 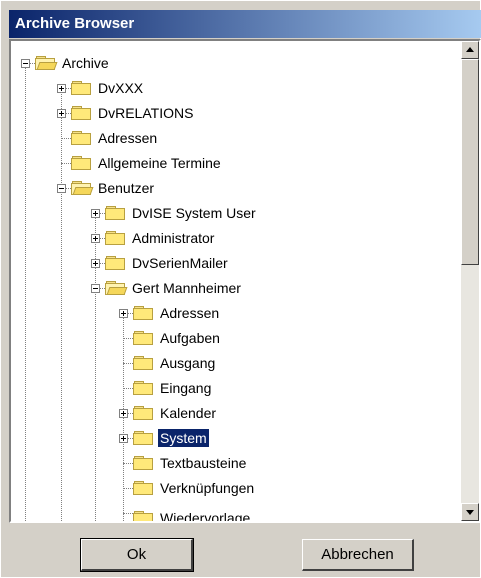 I want to click on vertical-scrollbar, so click(x=470, y=281).